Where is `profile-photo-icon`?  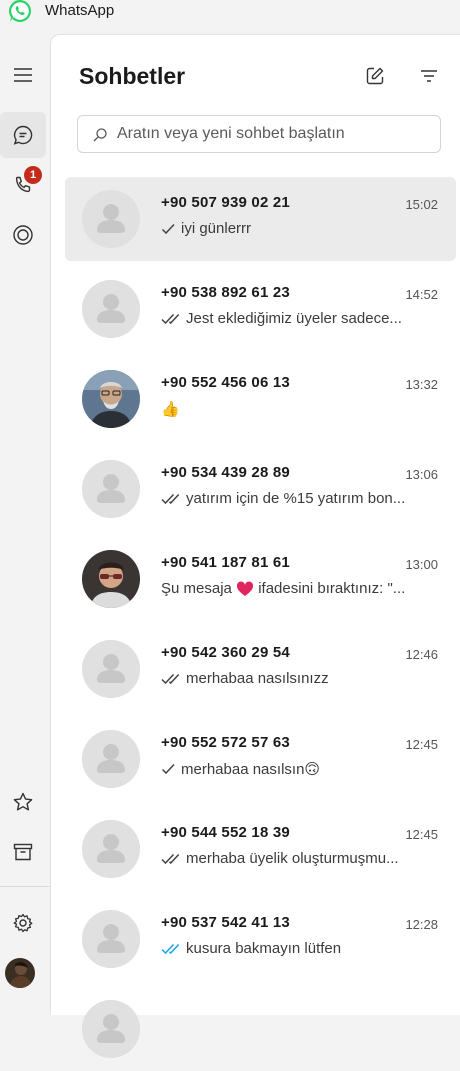 profile-photo-icon is located at coordinates (20, 973).